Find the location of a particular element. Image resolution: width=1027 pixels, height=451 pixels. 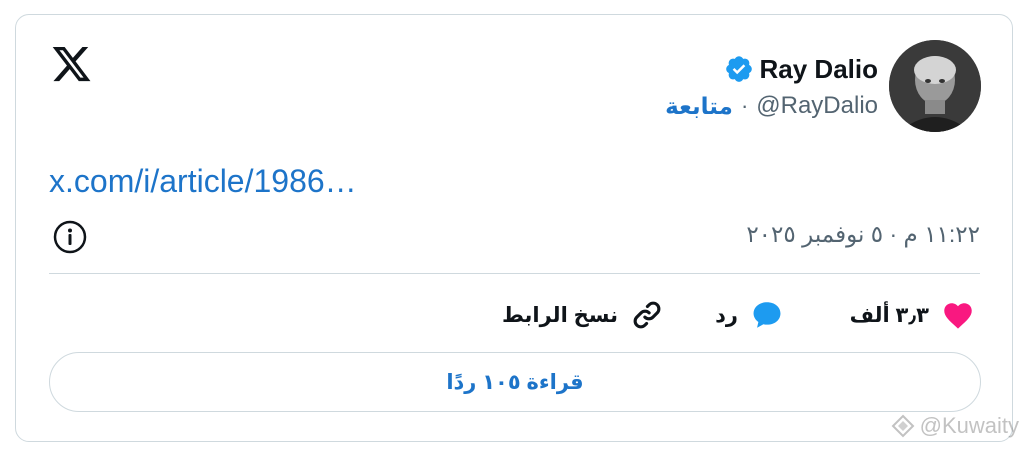

avatar is located at coordinates (935, 86).